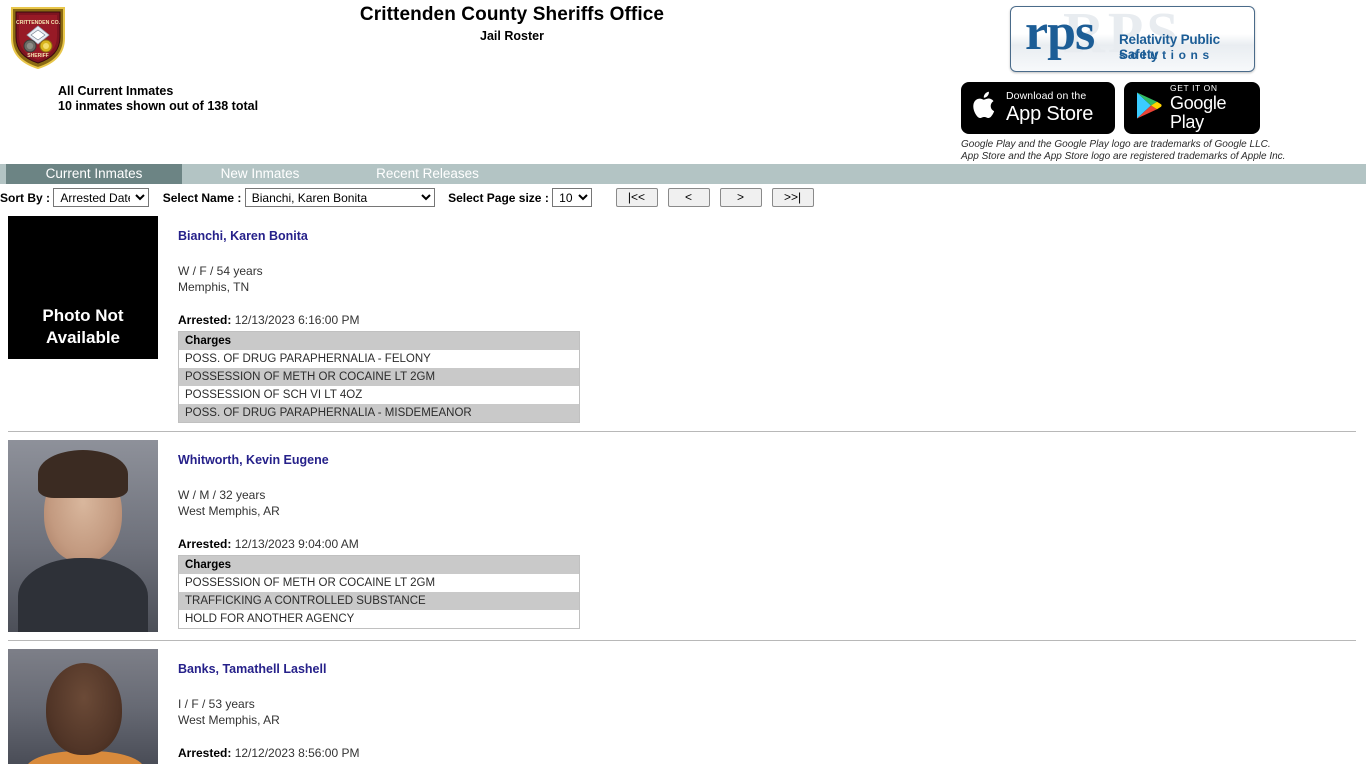 The width and height of the screenshot is (1366, 768). I want to click on select-name-label: Select Name :, so click(202, 197).